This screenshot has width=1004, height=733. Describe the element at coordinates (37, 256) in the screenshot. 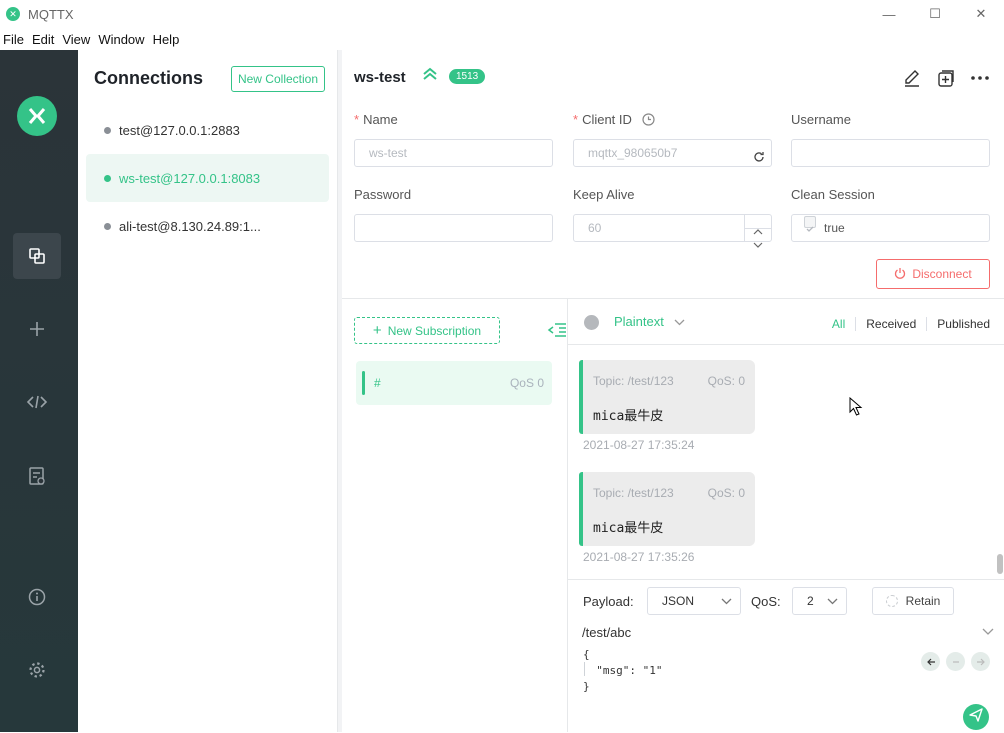

I see `connections-nav-icon` at that location.